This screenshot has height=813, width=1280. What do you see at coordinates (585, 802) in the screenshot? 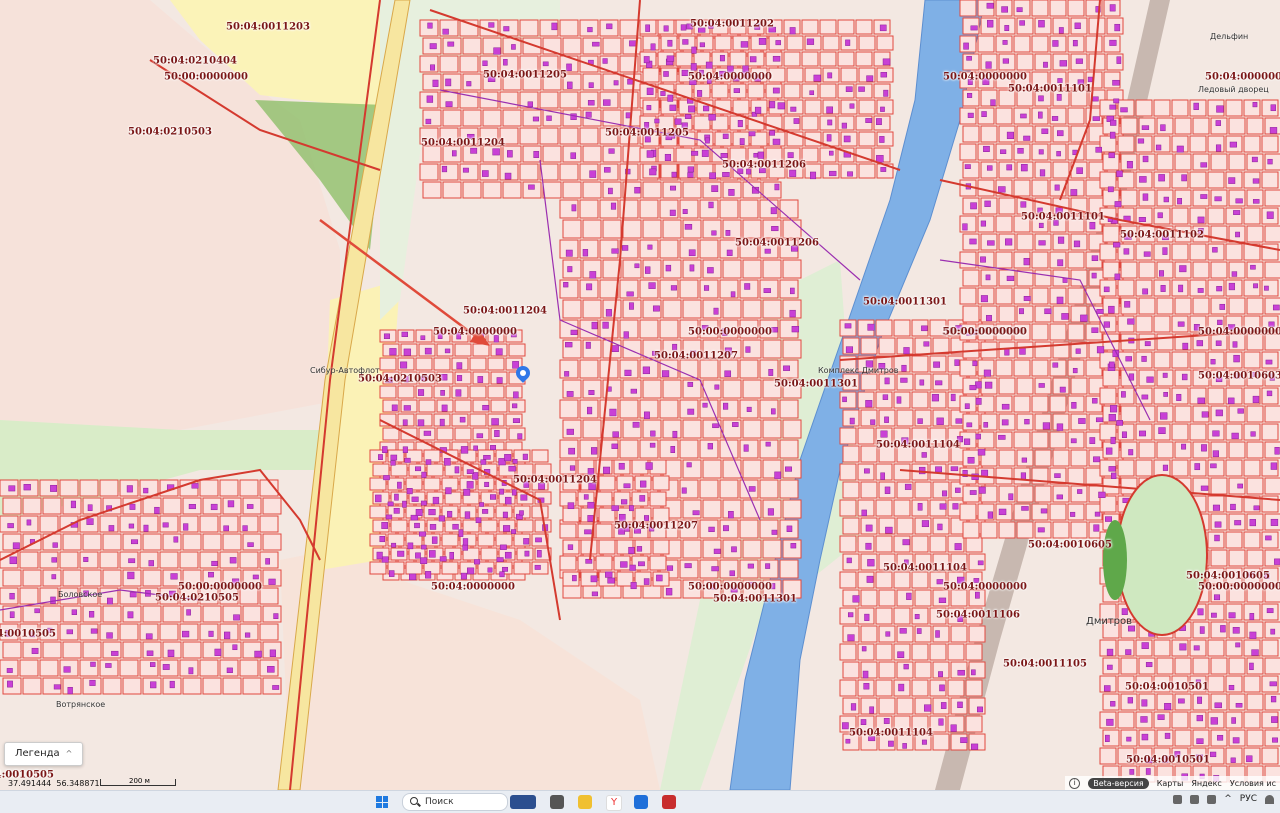
I see `file-explorer-icon` at bounding box center [585, 802].